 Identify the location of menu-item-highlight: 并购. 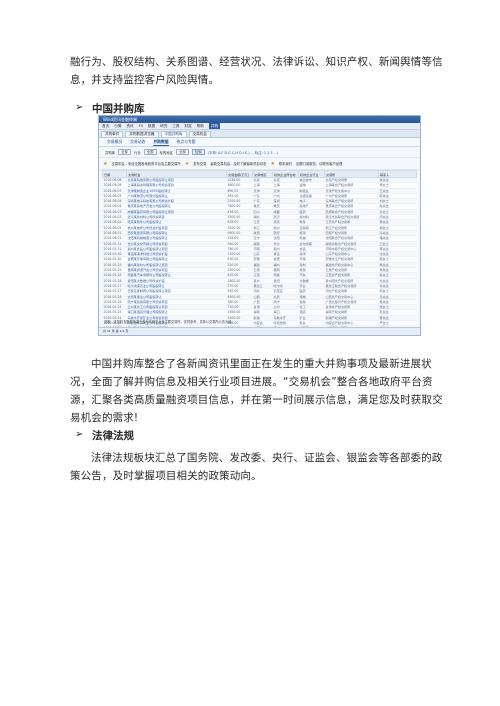
(214, 126).